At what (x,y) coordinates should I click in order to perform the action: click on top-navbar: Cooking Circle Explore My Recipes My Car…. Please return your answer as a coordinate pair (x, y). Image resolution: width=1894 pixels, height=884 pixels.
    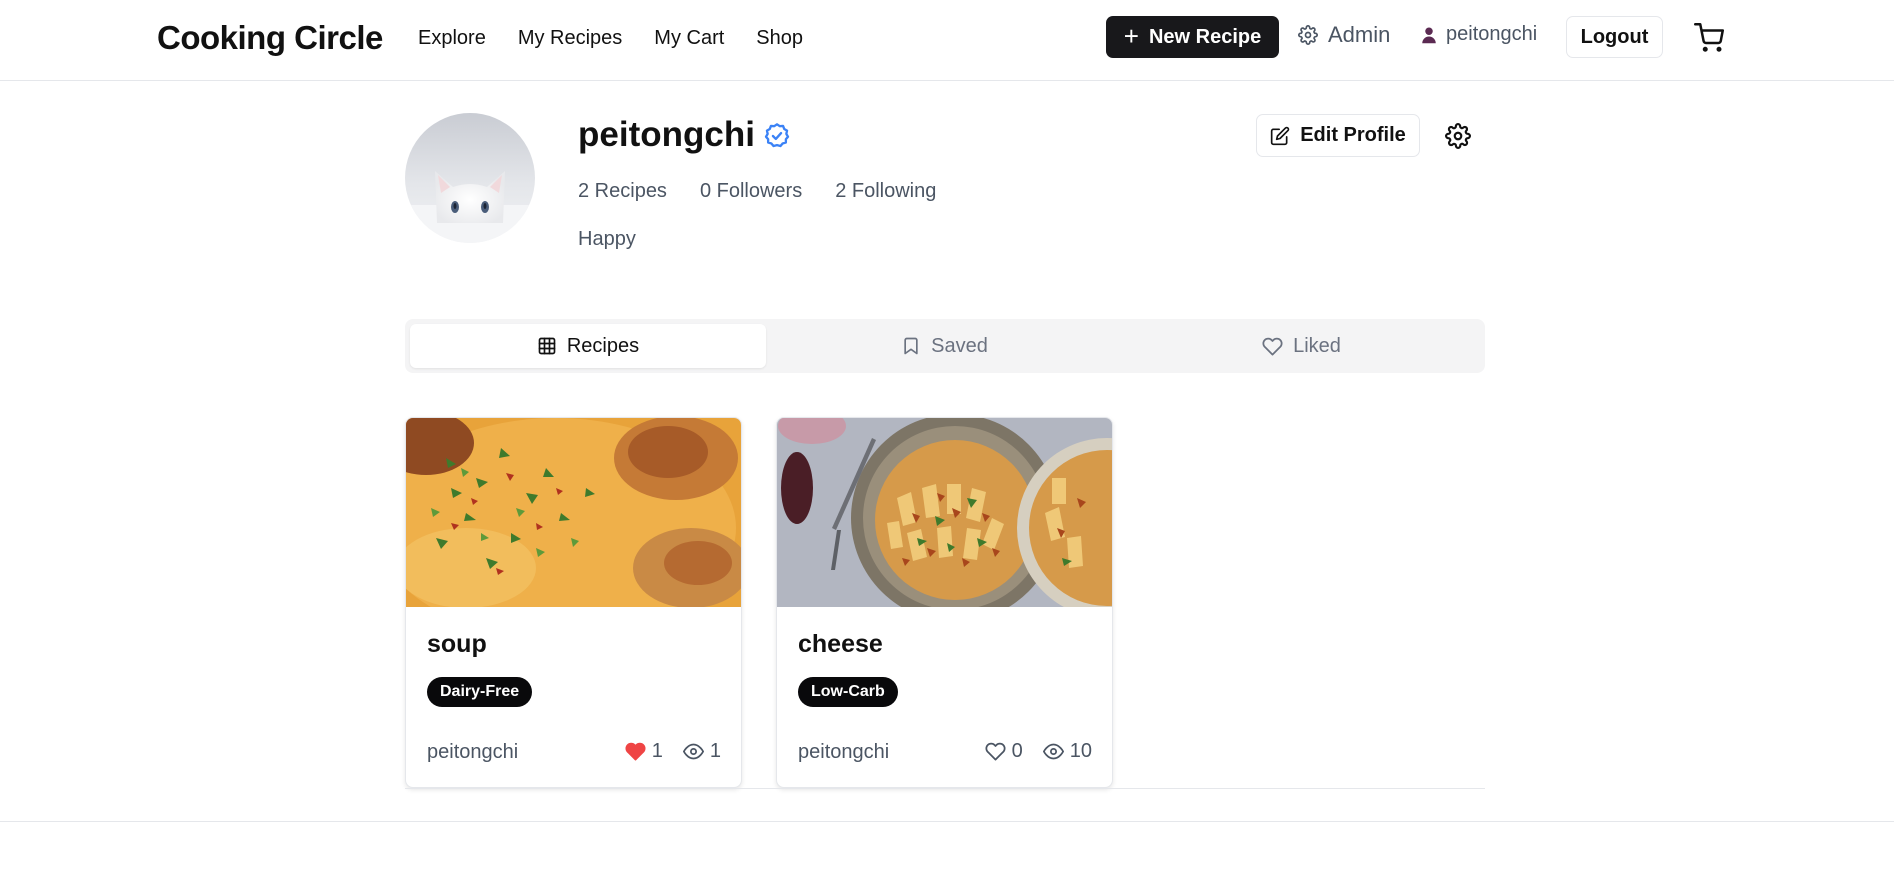
    Looking at the image, I should click on (947, 40).